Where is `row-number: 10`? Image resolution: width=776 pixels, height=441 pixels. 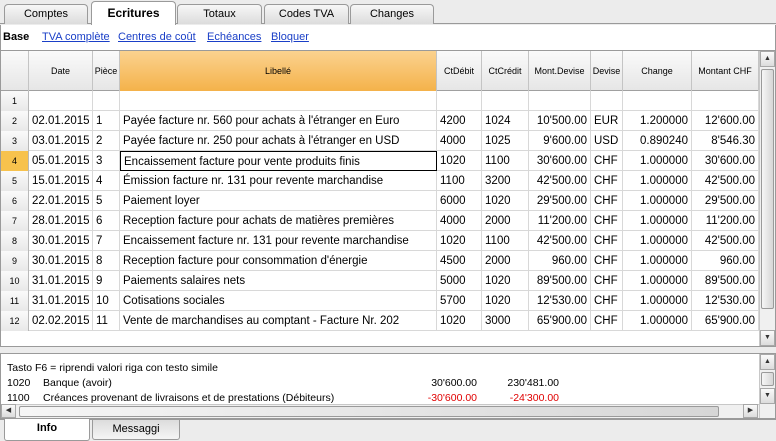
row-number: 10 is located at coordinates (15, 281).